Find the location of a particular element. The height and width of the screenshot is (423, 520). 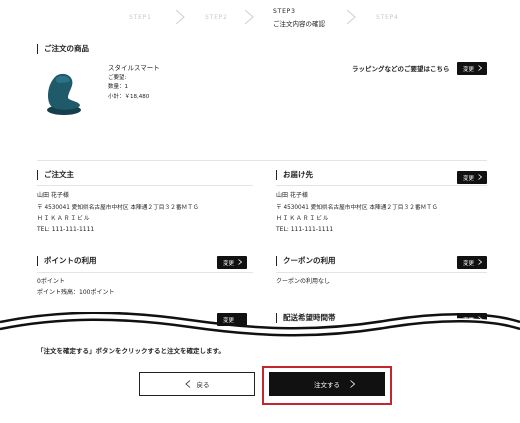

points-change-label: 変更 is located at coordinates (229, 263).